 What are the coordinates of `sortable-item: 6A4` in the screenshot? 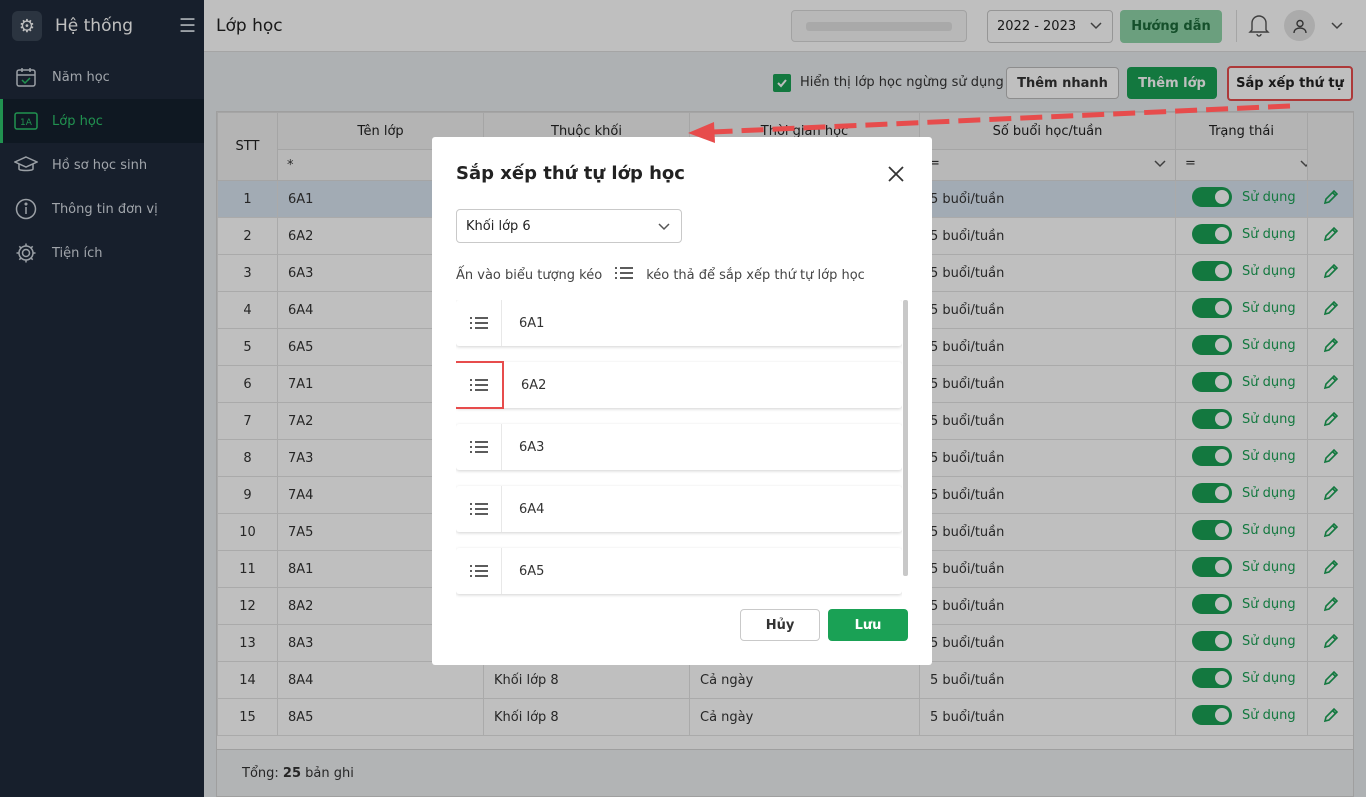 It's located at (679, 509).